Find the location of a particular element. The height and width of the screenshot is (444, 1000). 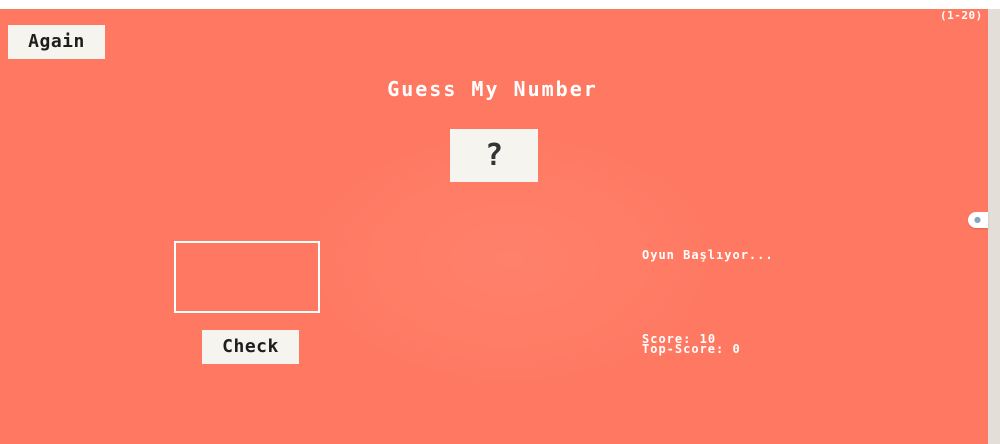

top-score-value: 0 is located at coordinates (736, 349).